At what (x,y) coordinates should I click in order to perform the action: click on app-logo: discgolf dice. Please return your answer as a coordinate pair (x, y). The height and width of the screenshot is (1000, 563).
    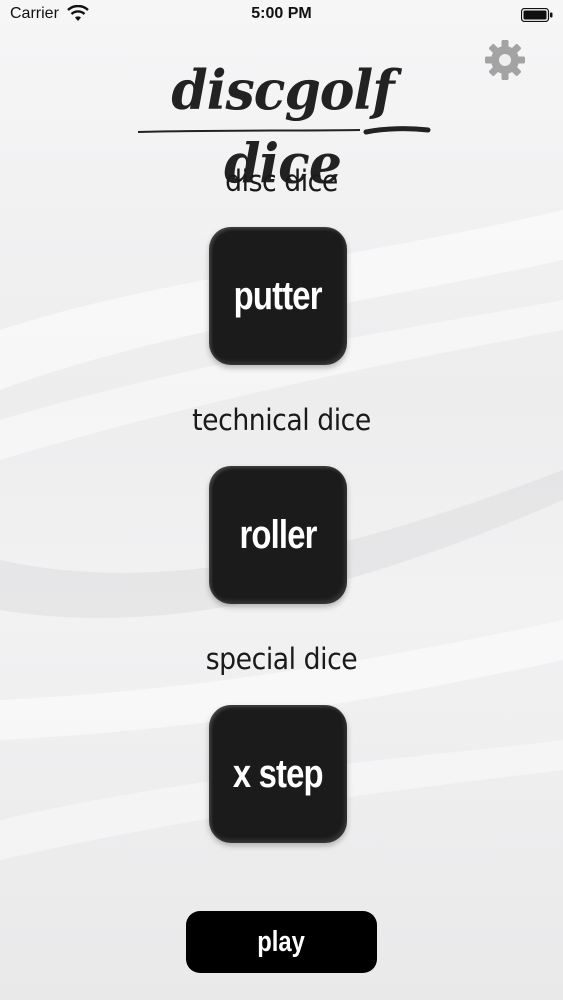
    Looking at the image, I should click on (282, 127).